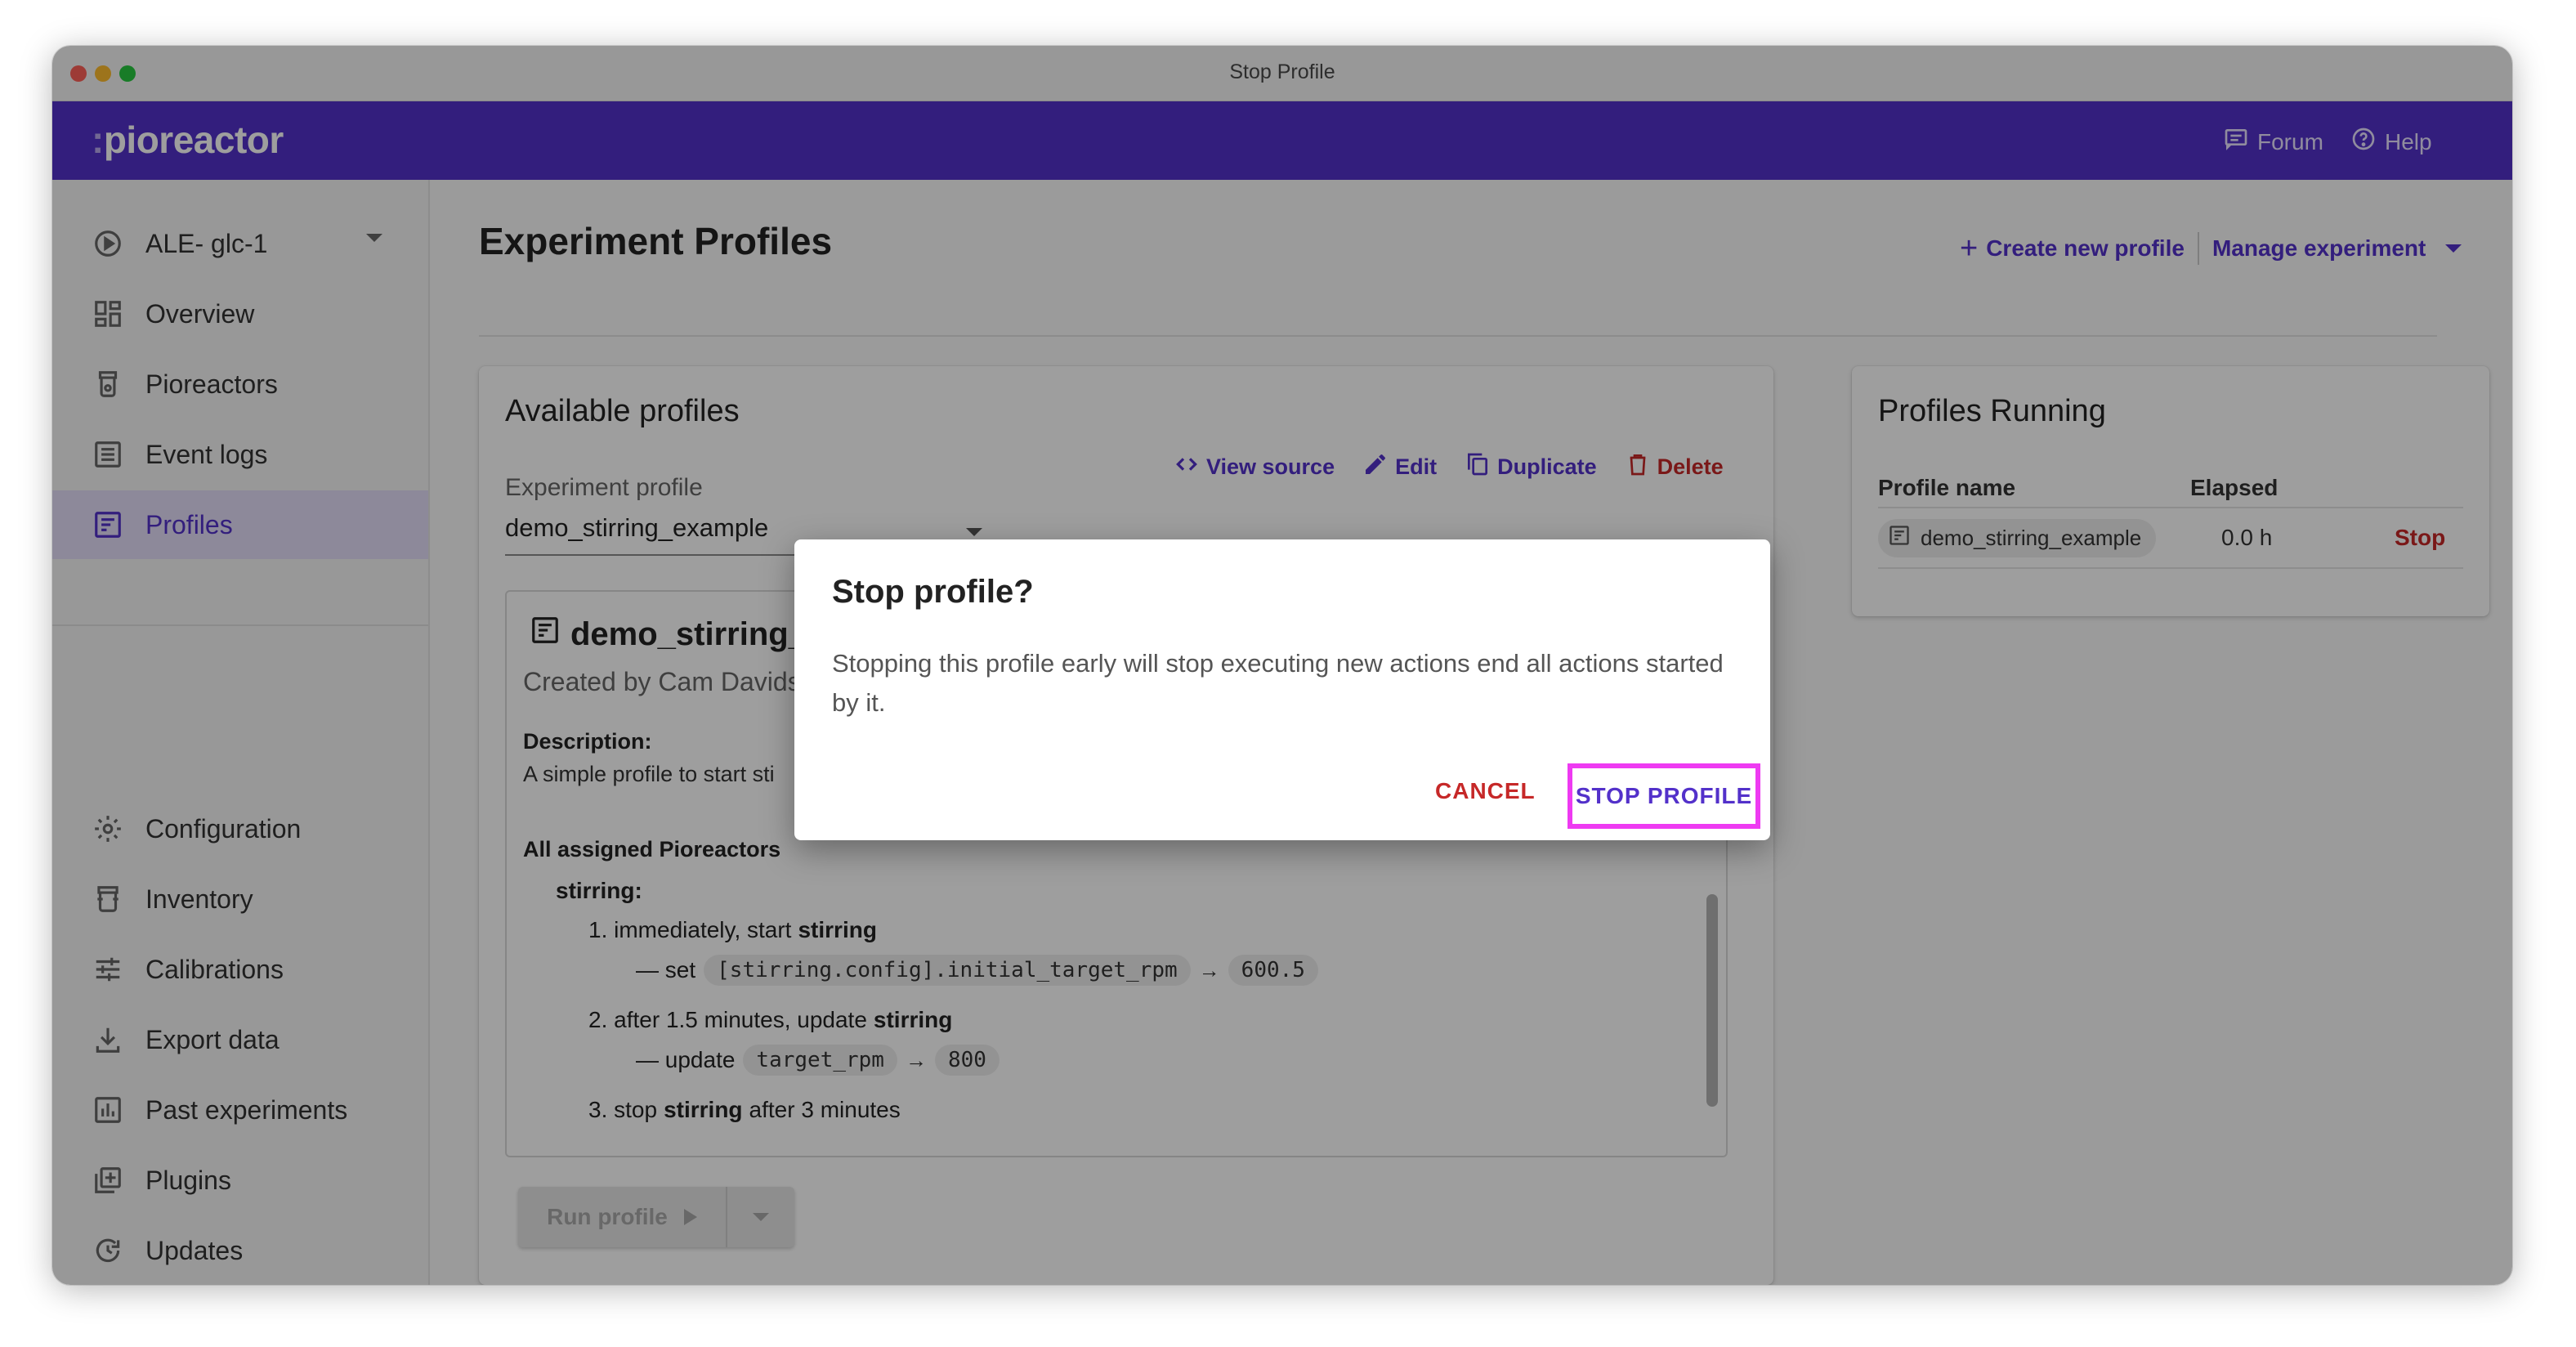 The width and height of the screenshot is (2576, 1347). What do you see at coordinates (933, 592) in the screenshot?
I see `dialog-title: Stop profile?` at bounding box center [933, 592].